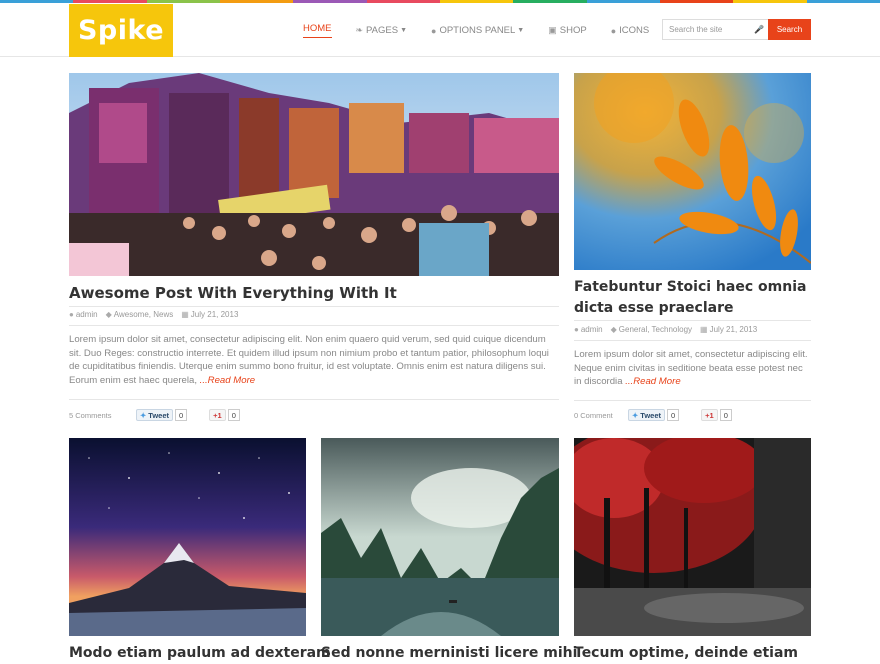  Describe the element at coordinates (102, 415) in the screenshot. I see `post-1-comments: 5 Comments` at that location.